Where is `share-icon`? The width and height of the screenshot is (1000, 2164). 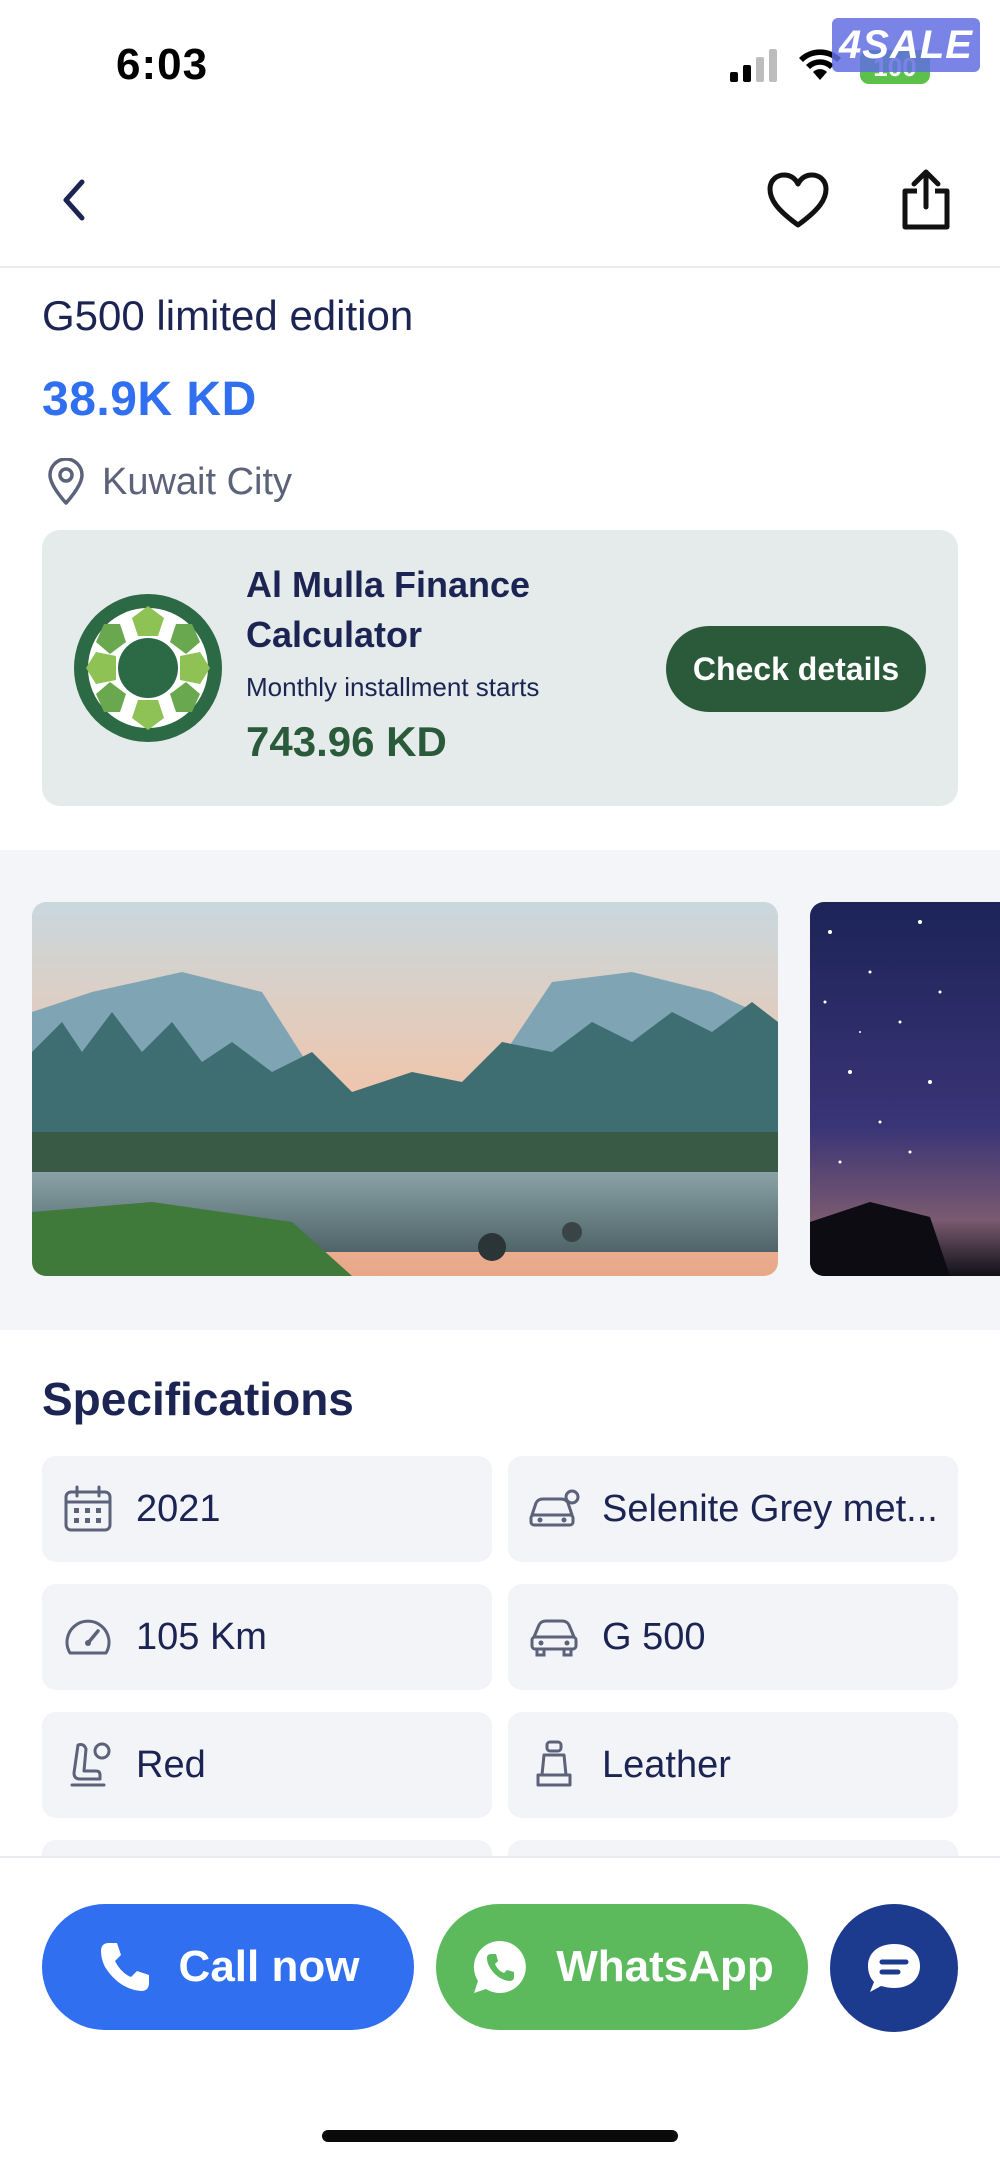
share-icon is located at coordinates (926, 199).